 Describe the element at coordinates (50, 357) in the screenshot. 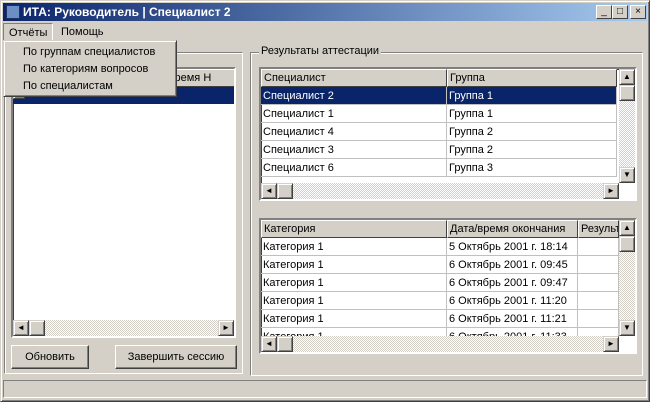

I see `refresh-button: Обновить` at that location.